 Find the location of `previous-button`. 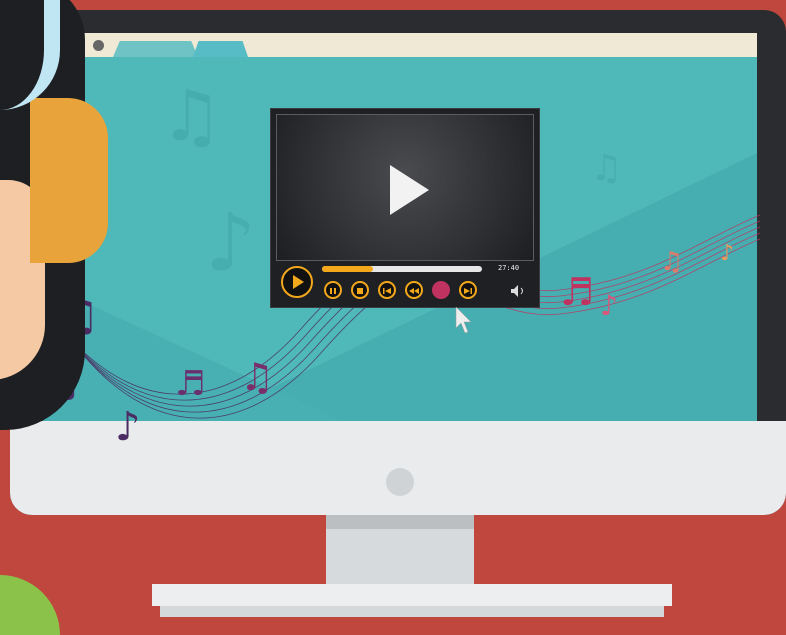

previous-button is located at coordinates (387, 290).